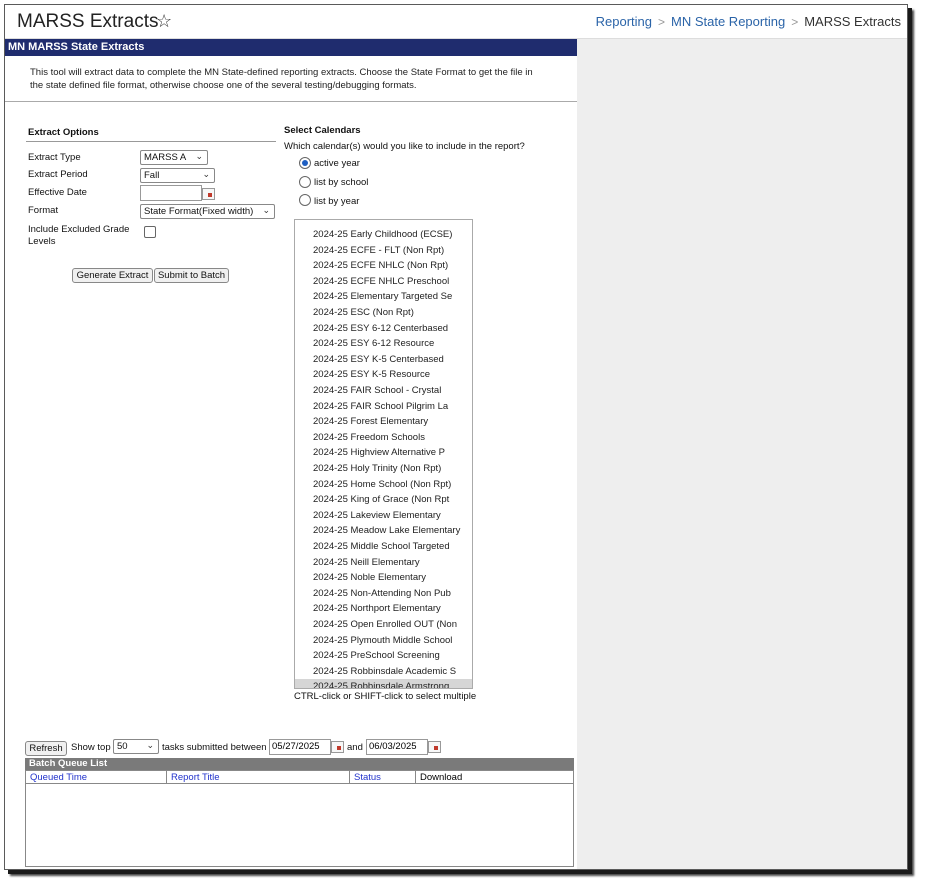 The image size is (933, 896). What do you see at coordinates (78, 236) in the screenshot?
I see `include-excluded-label: Include Excluded Grade Levels` at bounding box center [78, 236].